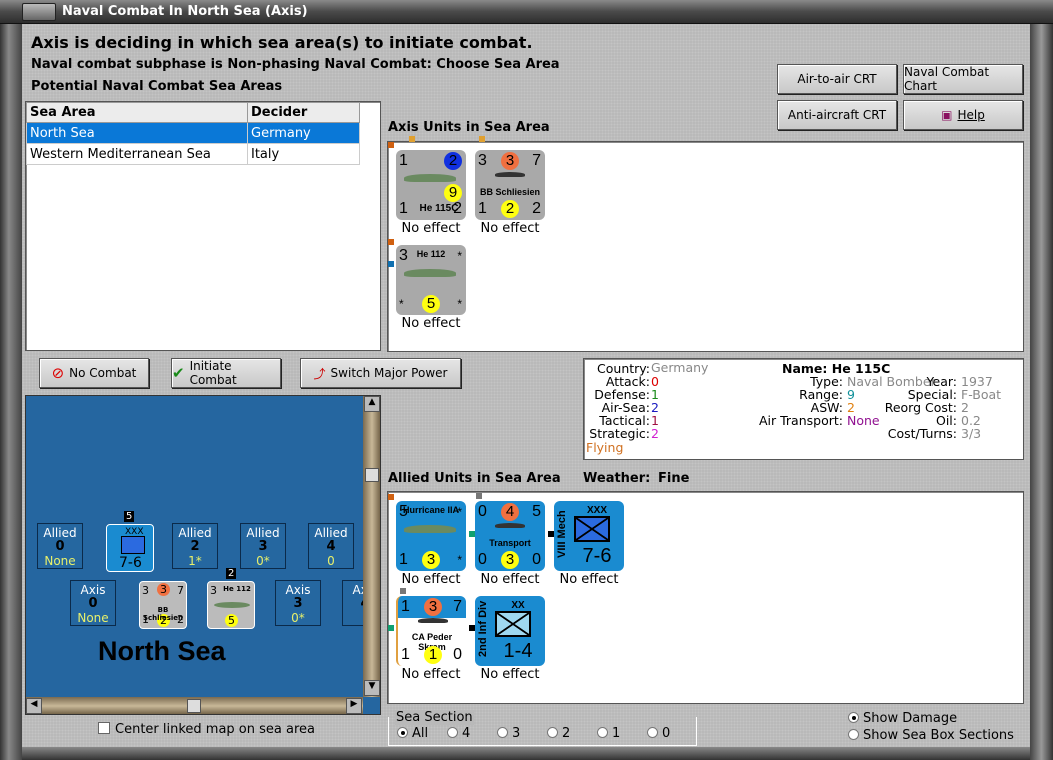 This screenshot has height=760, width=1053. What do you see at coordinates (94, 373) in the screenshot?
I see `no-combat-button: ⊘ No Combat` at bounding box center [94, 373].